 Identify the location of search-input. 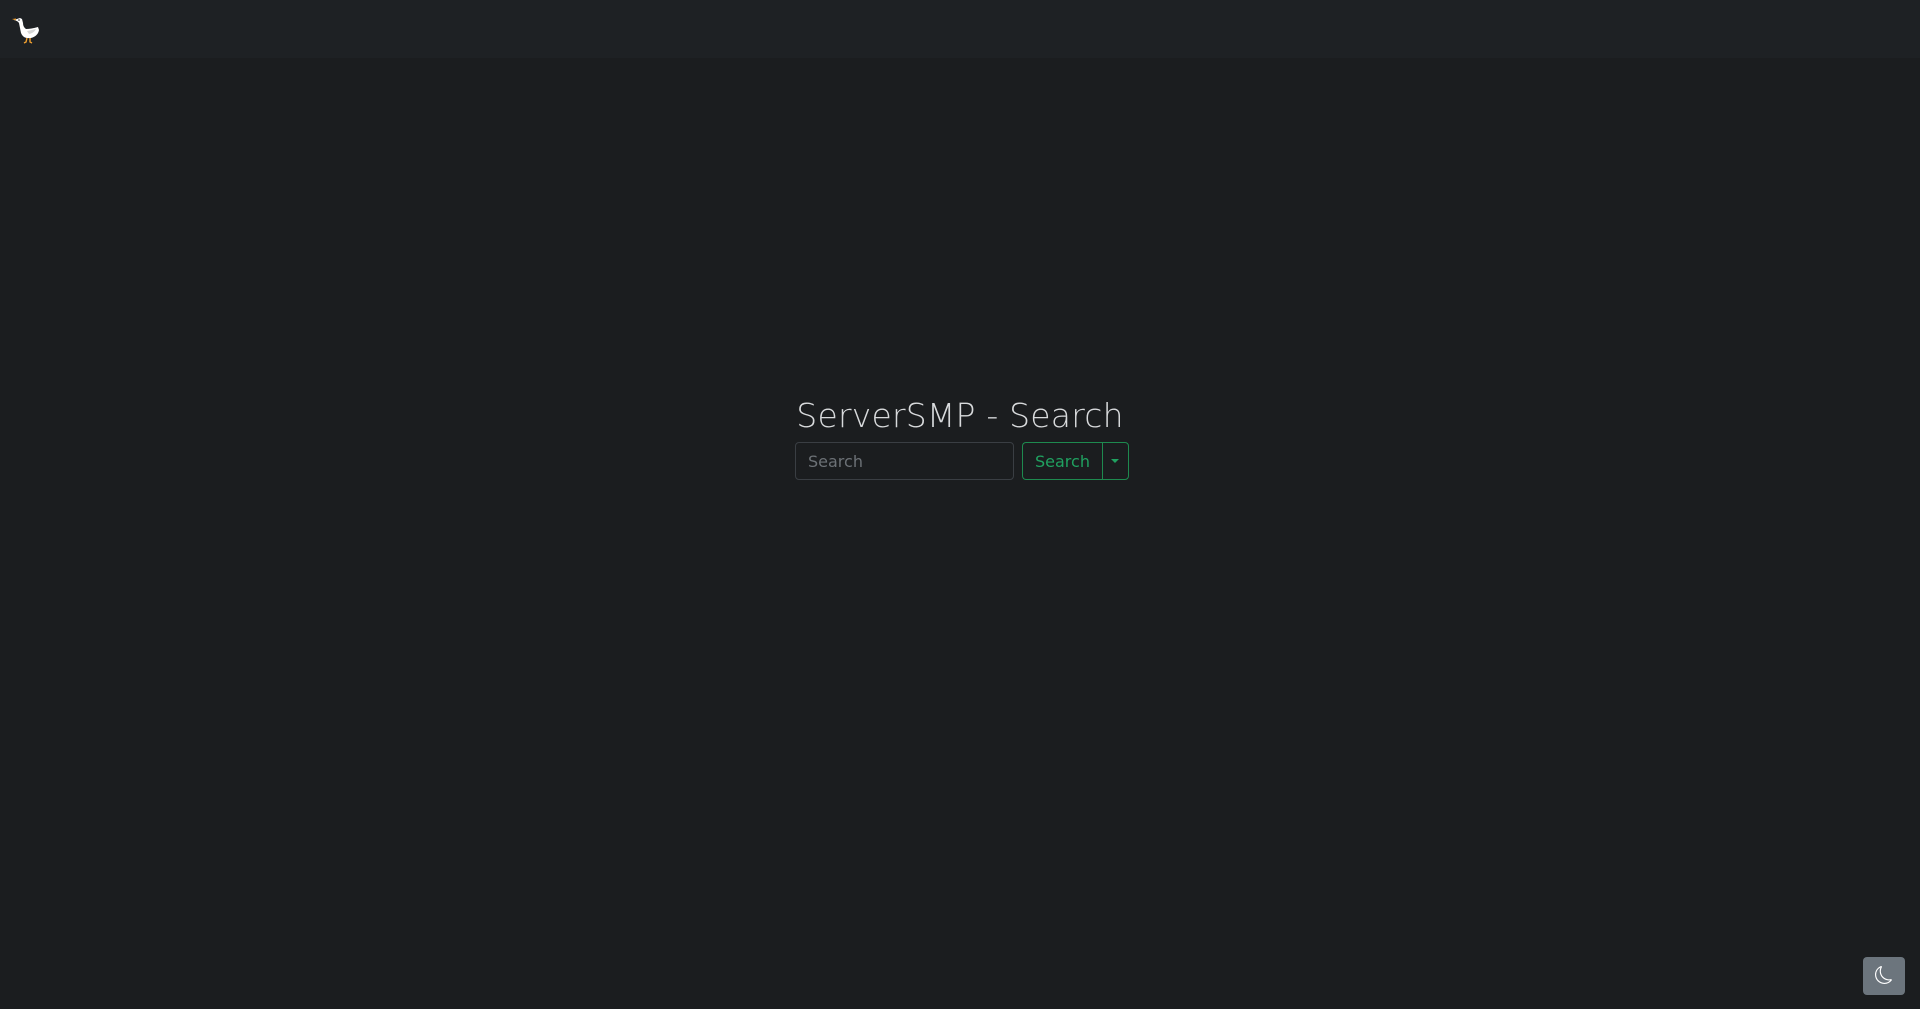
(904, 461).